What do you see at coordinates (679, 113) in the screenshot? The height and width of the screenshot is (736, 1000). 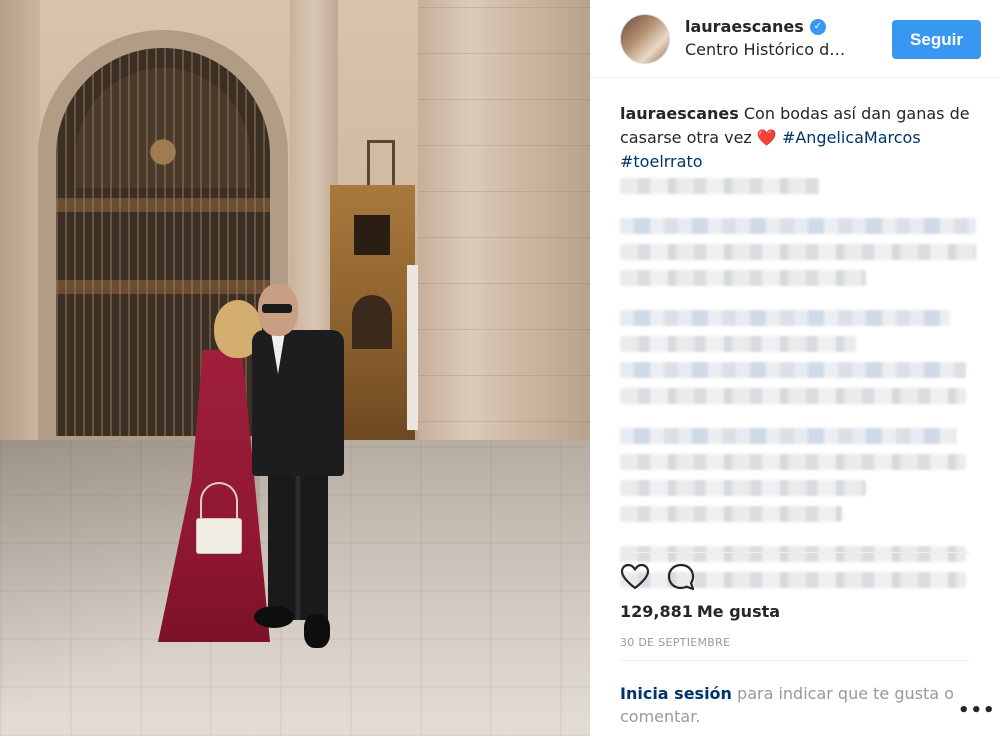 I see `caption-username: lauraescanes` at bounding box center [679, 113].